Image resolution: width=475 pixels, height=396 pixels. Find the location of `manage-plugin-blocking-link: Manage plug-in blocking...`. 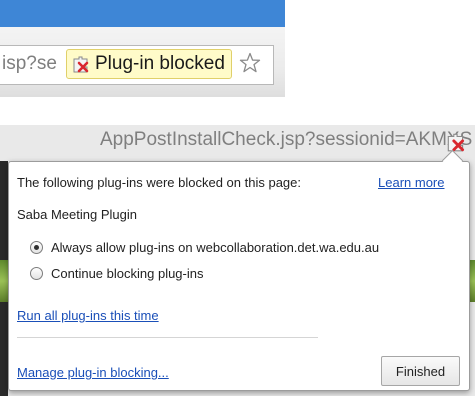

manage-plugin-blocking-link: Manage plug-in blocking... is located at coordinates (93, 372).